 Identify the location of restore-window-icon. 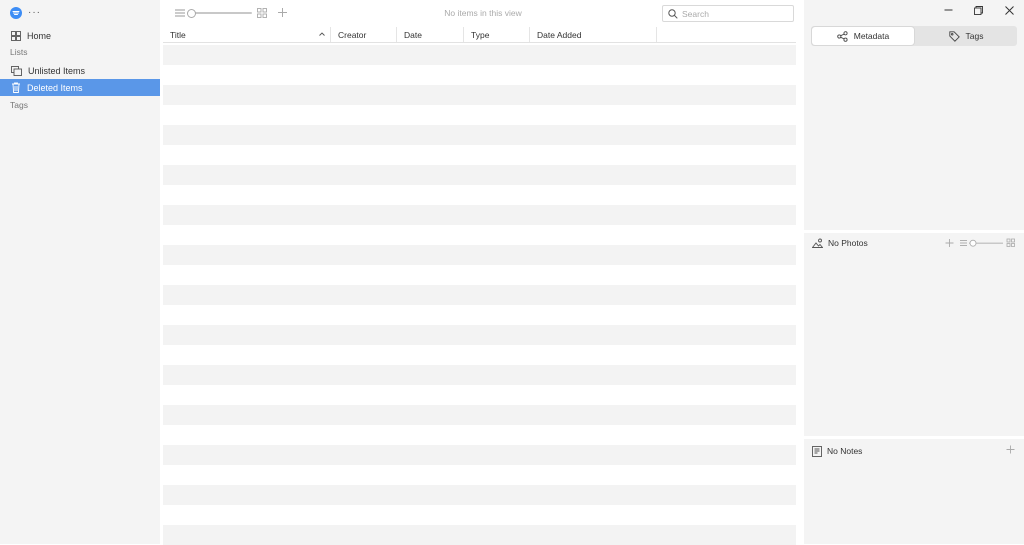
(978, 10).